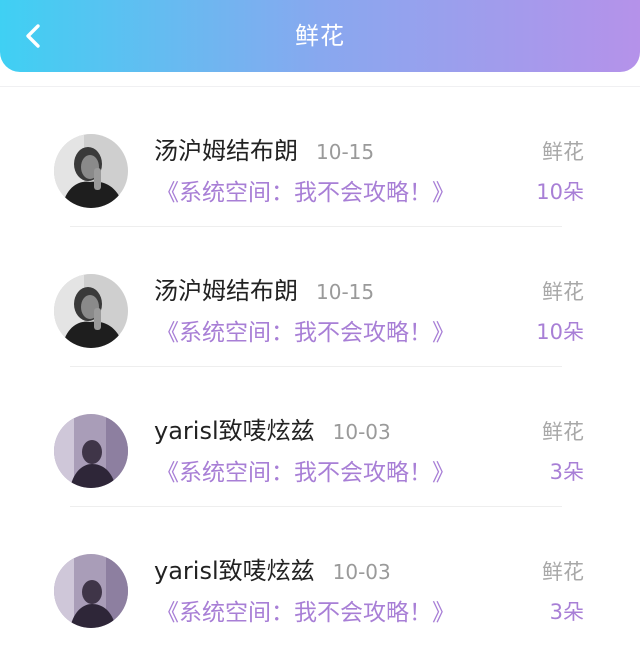 Image resolution: width=640 pixels, height=647 pixels. I want to click on top-bar: 鲜花, so click(320, 36).